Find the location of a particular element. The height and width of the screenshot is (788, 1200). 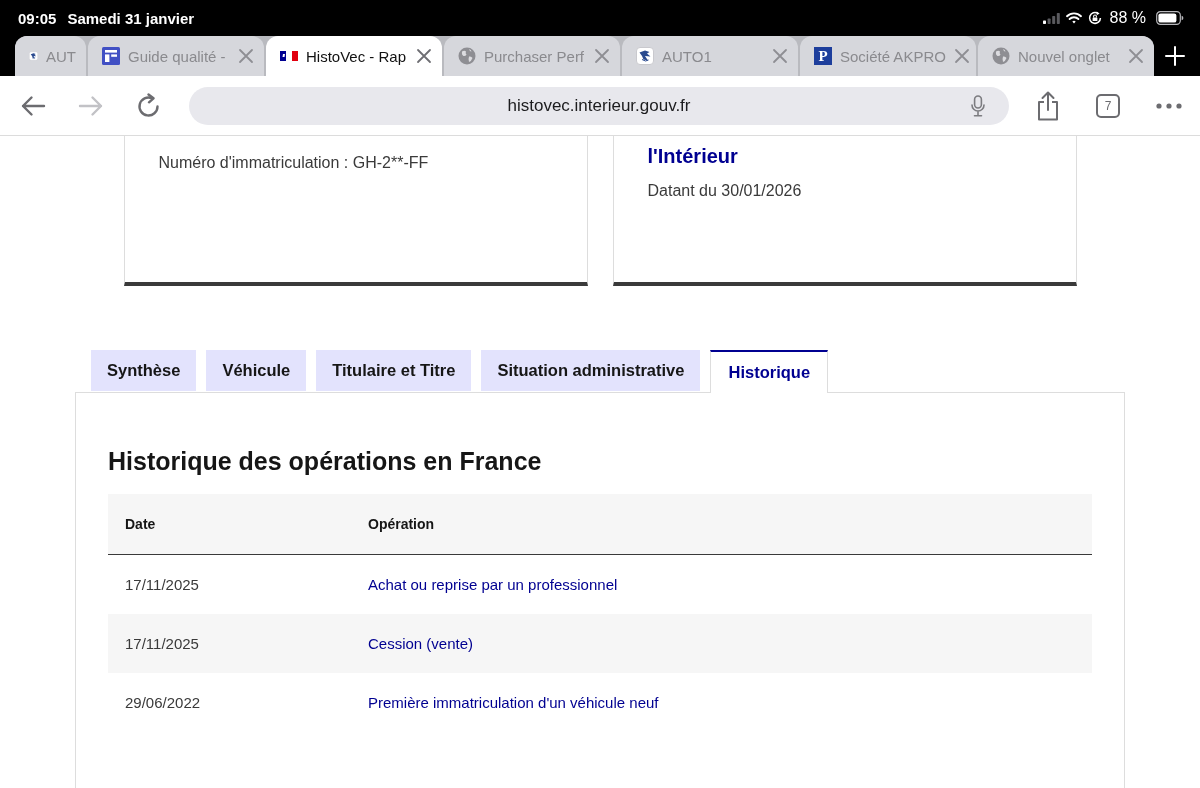

operation-link: Cession (vente) is located at coordinates (421, 643).